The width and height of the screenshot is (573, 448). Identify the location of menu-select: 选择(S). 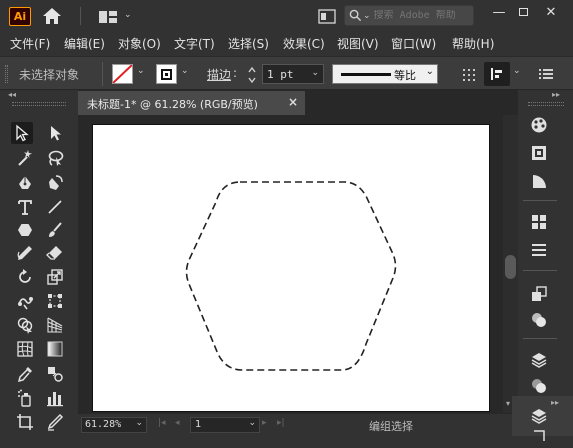
(248, 43).